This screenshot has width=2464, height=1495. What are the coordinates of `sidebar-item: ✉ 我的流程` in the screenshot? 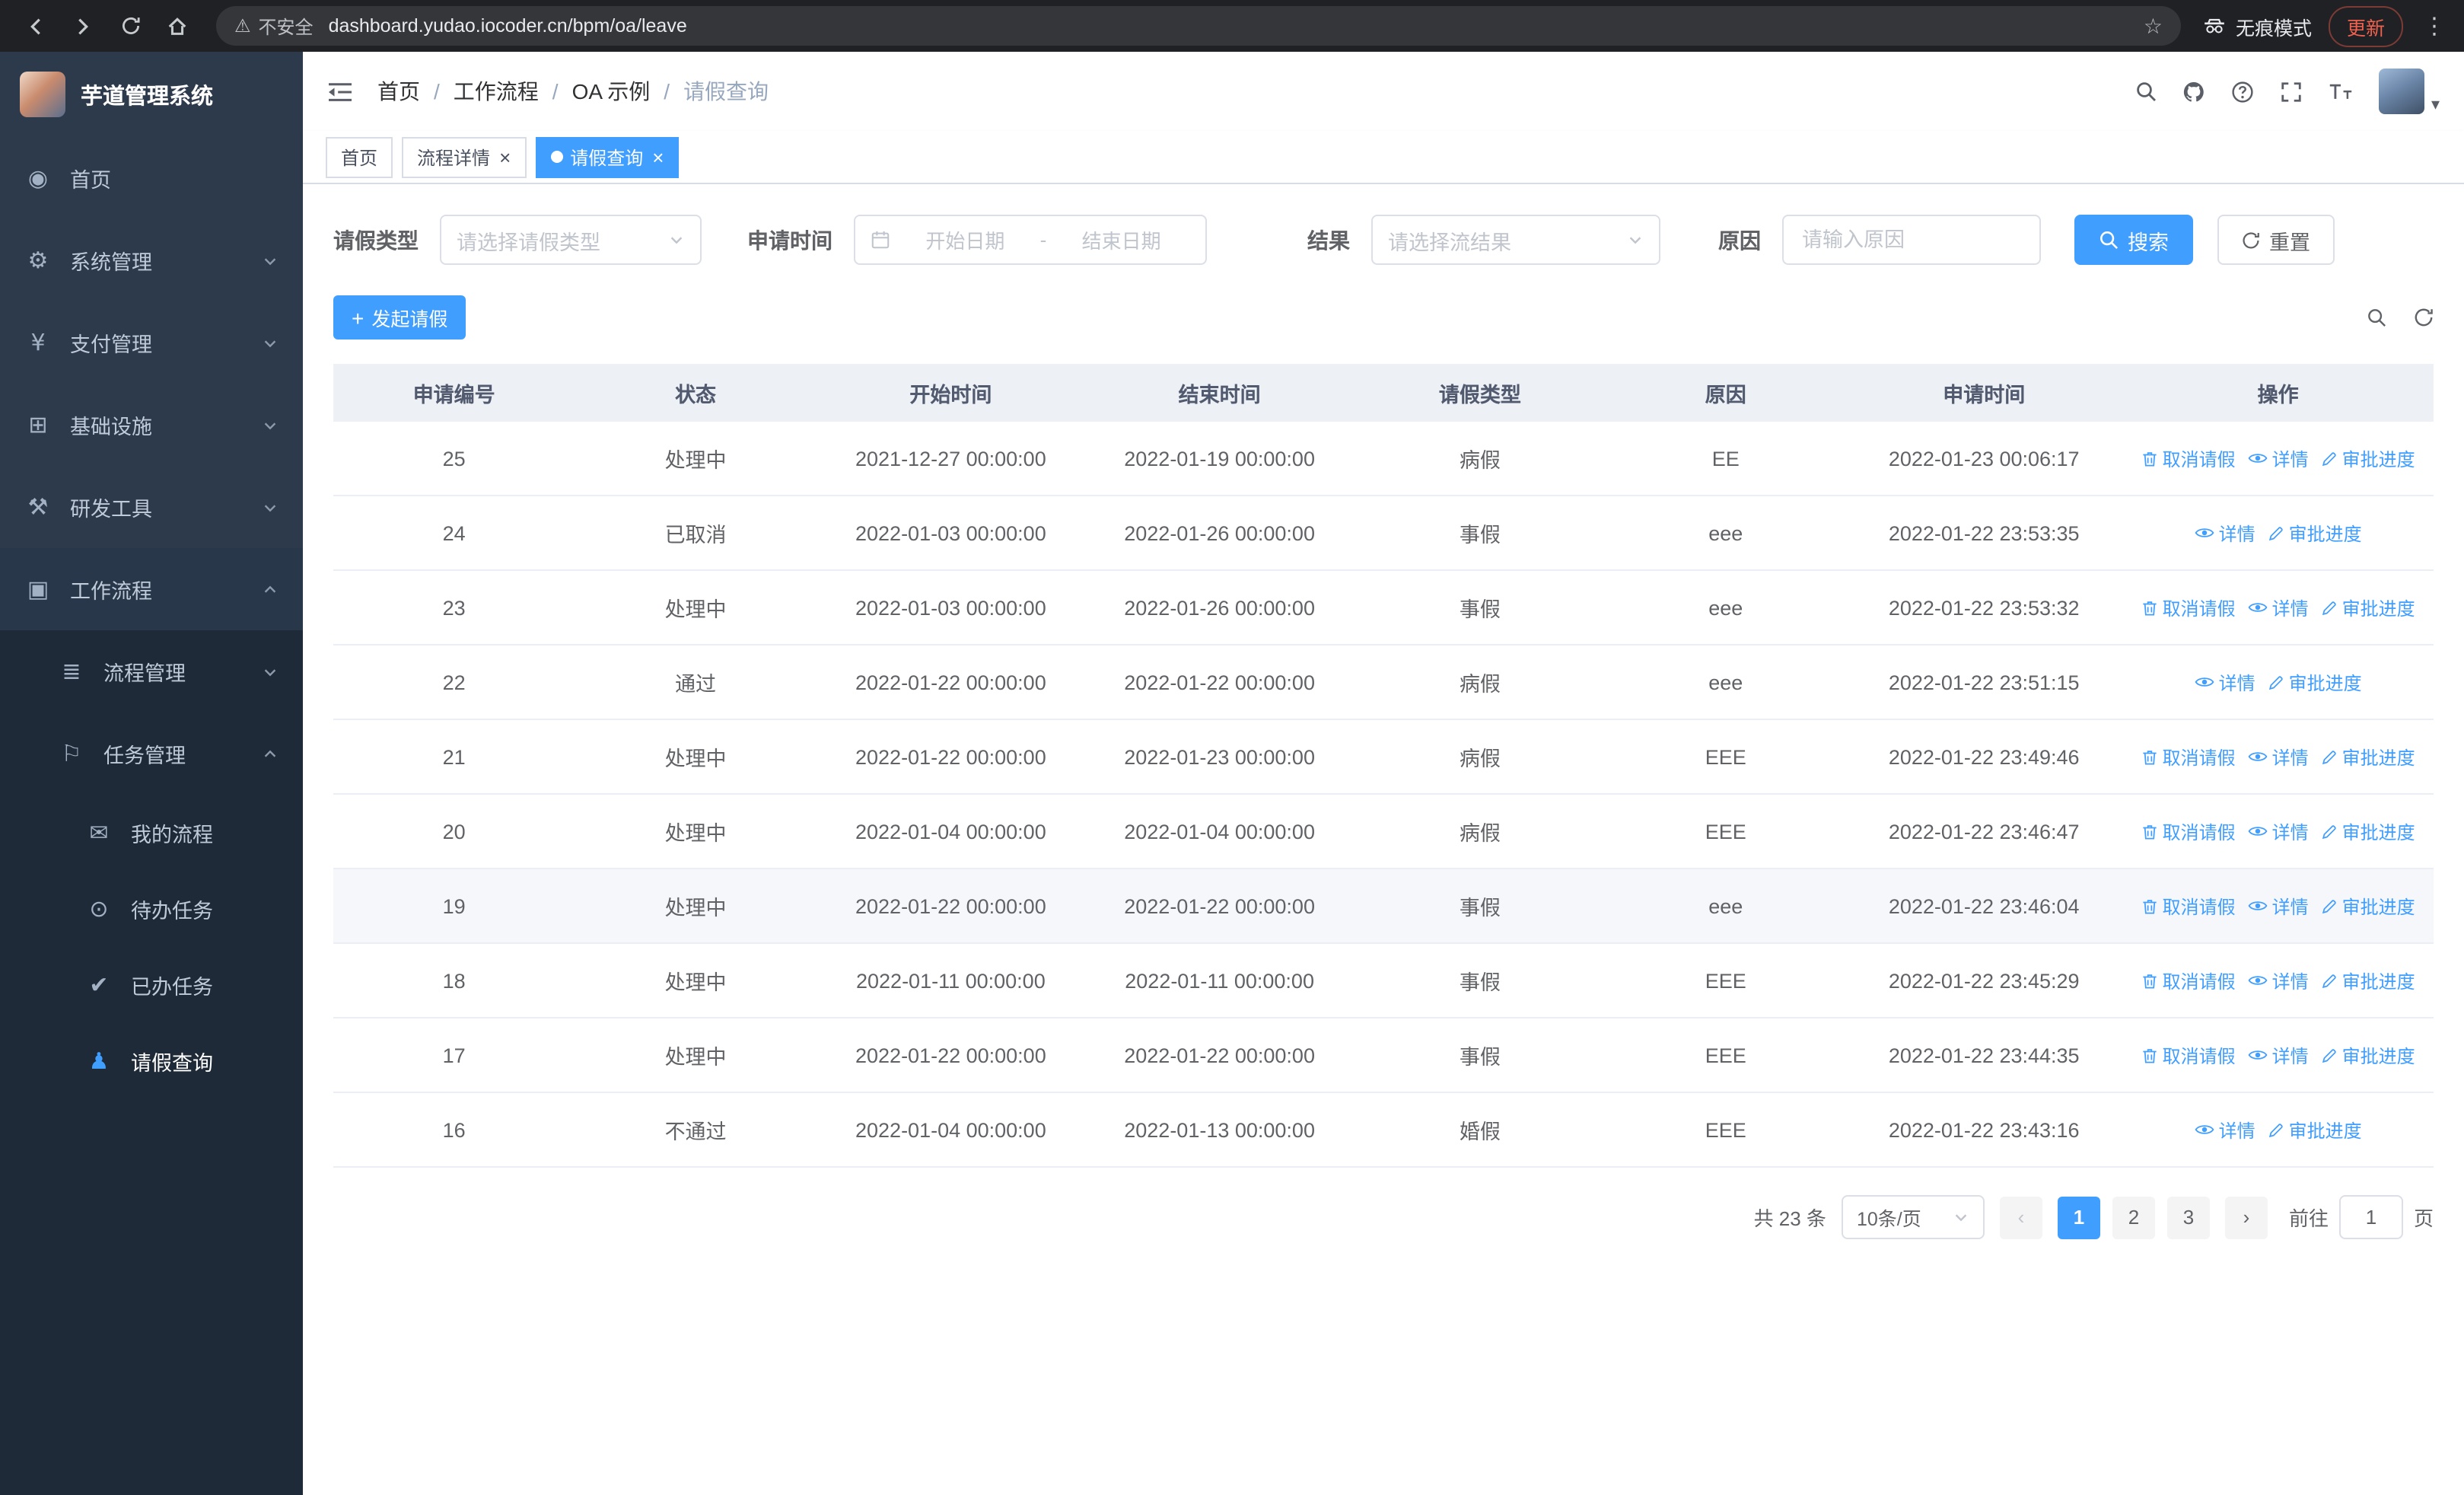 It's located at (151, 833).